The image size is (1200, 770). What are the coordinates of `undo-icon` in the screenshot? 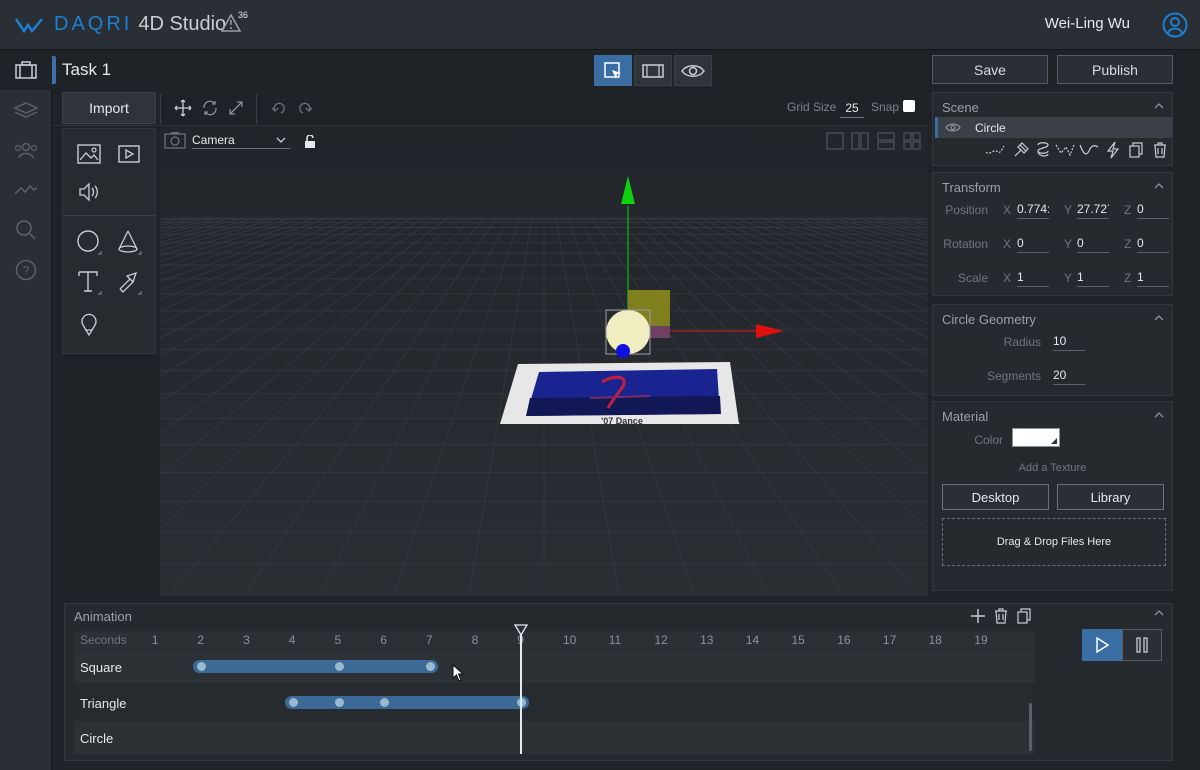 It's located at (279, 108).